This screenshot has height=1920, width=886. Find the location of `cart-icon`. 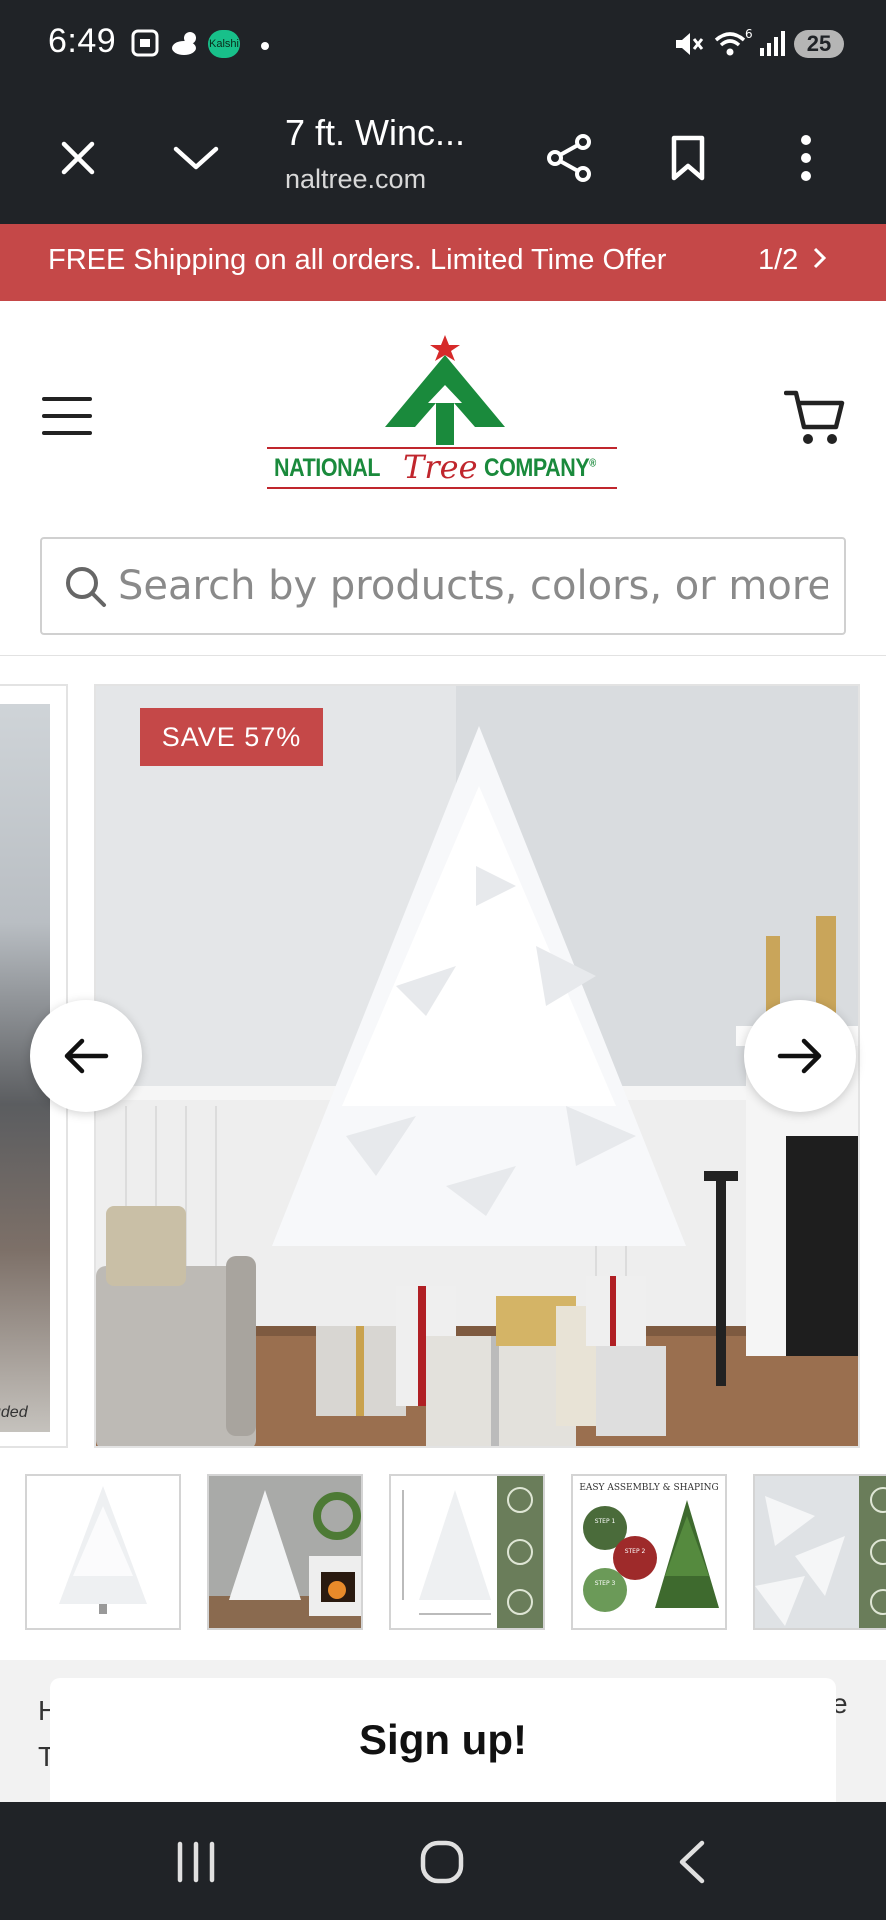

cart-icon is located at coordinates (814, 418).